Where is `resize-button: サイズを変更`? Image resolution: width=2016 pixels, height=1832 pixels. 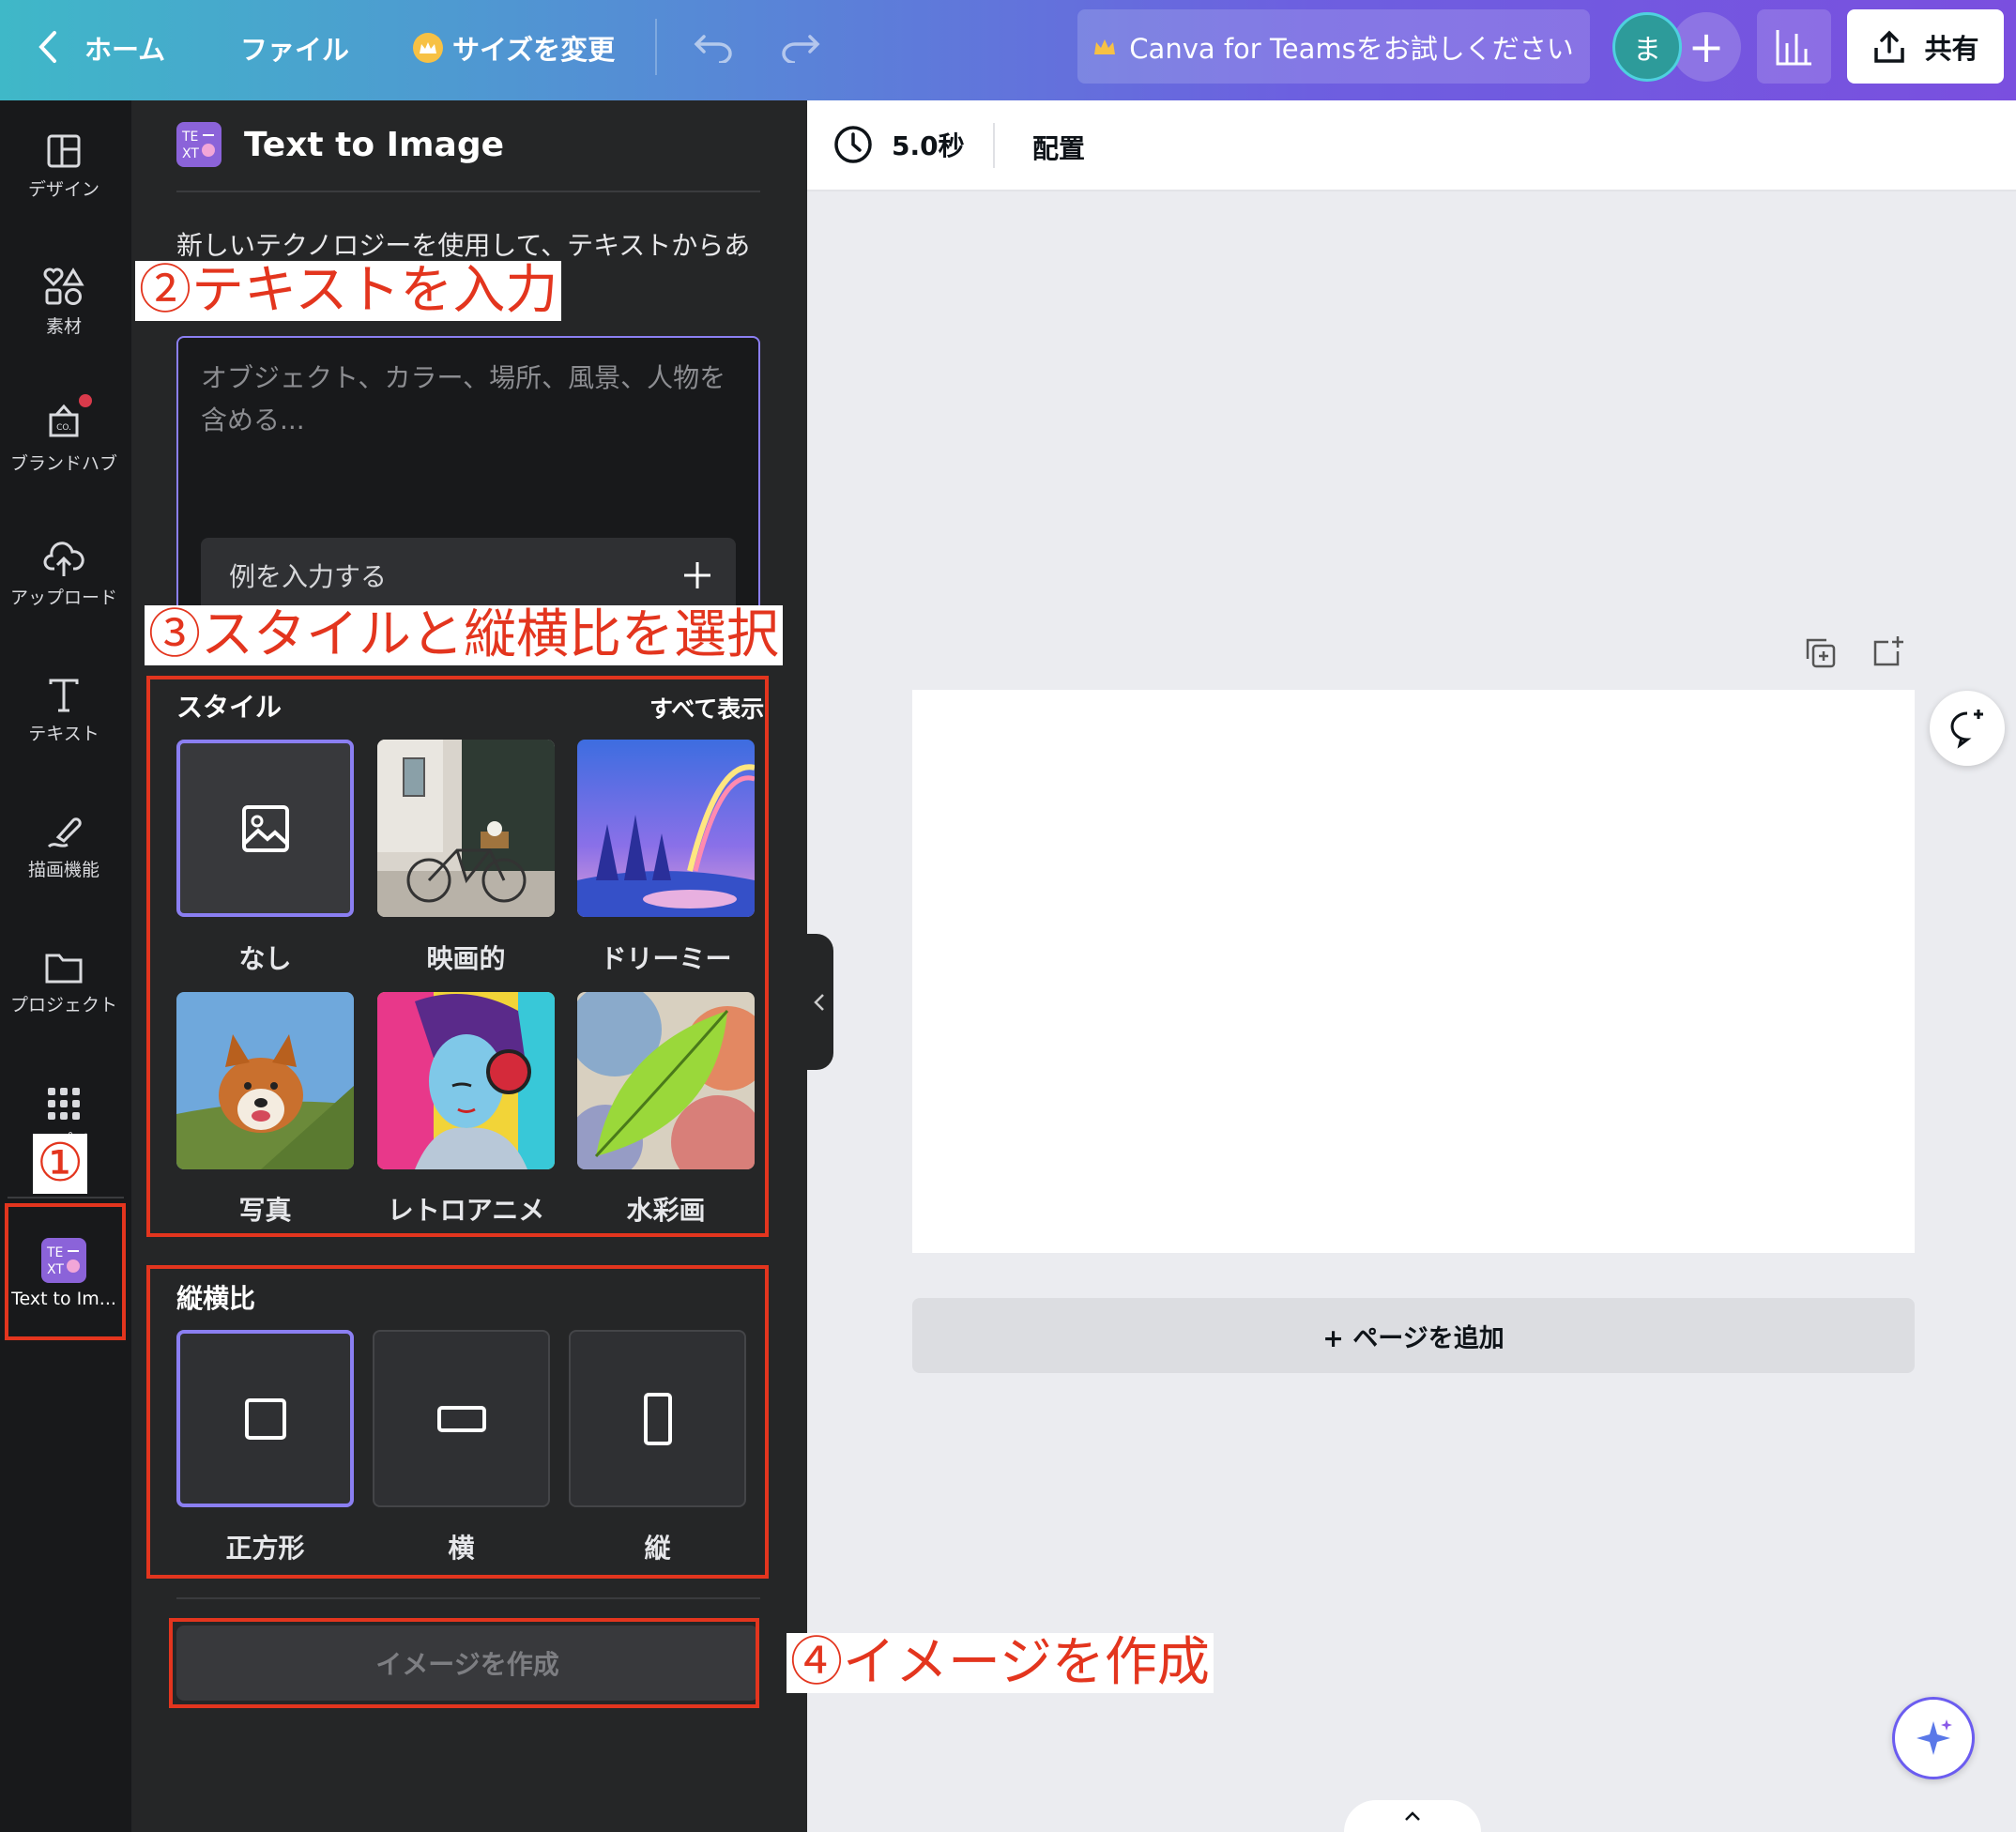
resize-button: サイズを変更 is located at coordinates (514, 48).